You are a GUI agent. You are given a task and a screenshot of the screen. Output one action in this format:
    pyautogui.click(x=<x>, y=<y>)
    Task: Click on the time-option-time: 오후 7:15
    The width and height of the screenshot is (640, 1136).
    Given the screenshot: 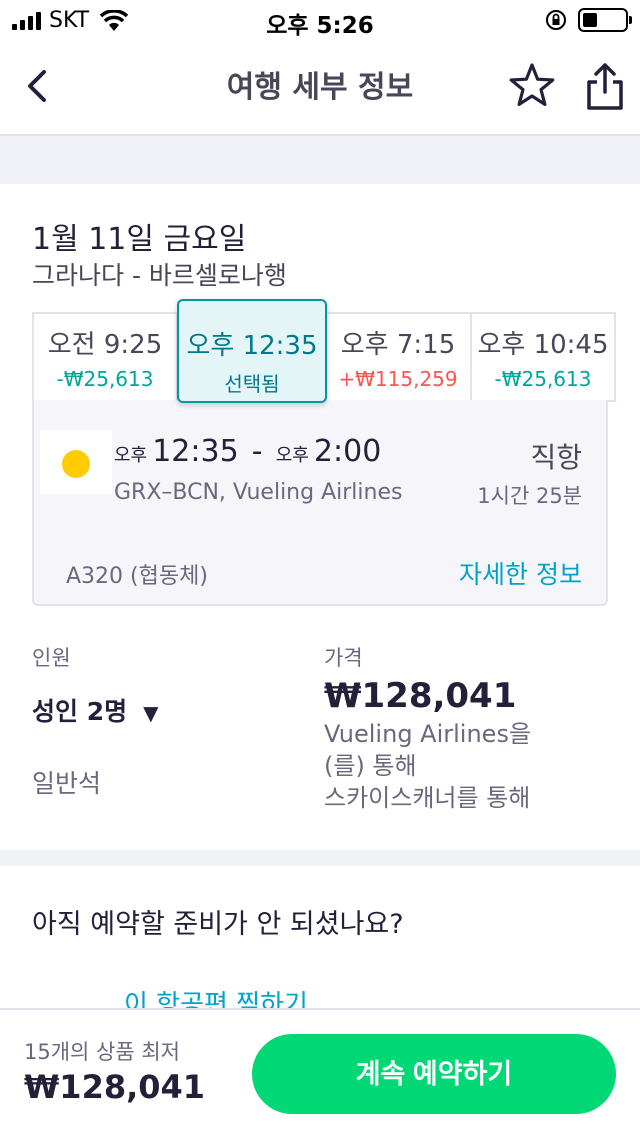 What is the action you would take?
    pyautogui.click(x=398, y=345)
    